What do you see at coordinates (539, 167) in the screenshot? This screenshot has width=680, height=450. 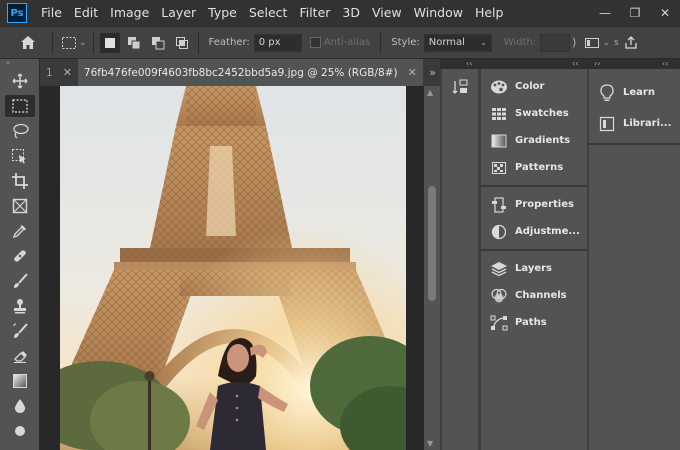 I see `panel-label: Patterns` at bounding box center [539, 167].